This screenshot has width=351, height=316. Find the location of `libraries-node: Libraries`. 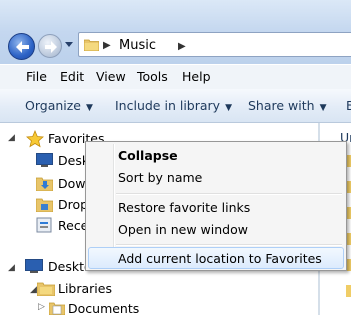

libraries-node: Libraries is located at coordinates (85, 288).